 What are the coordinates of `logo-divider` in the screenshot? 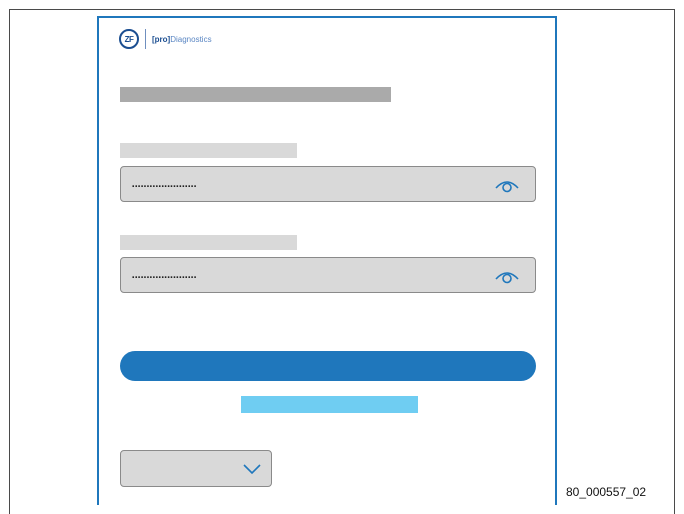 It's located at (145, 39).